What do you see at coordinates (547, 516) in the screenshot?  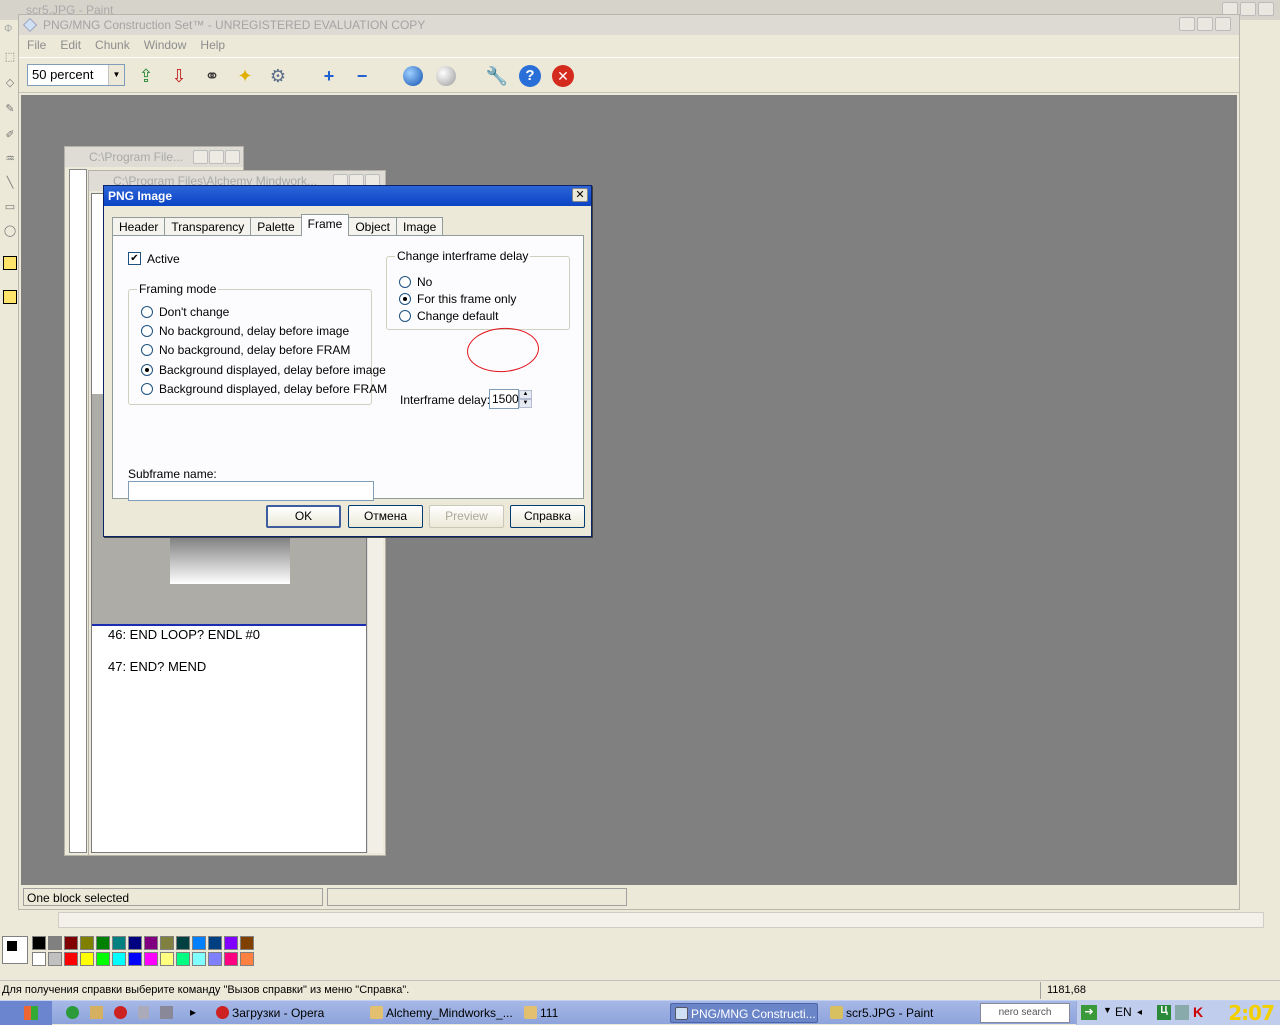 I see `help-button: Справка` at bounding box center [547, 516].